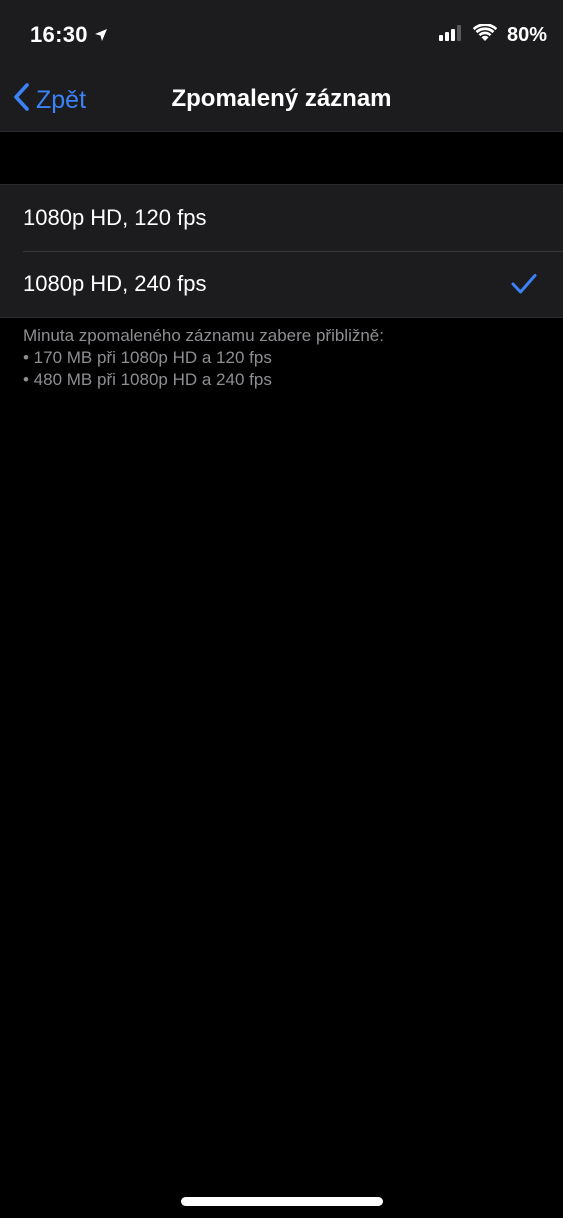 This screenshot has width=563, height=1218. Describe the element at coordinates (115, 217) in the screenshot. I see `option-label: 1080p HD, 120 fps` at that location.